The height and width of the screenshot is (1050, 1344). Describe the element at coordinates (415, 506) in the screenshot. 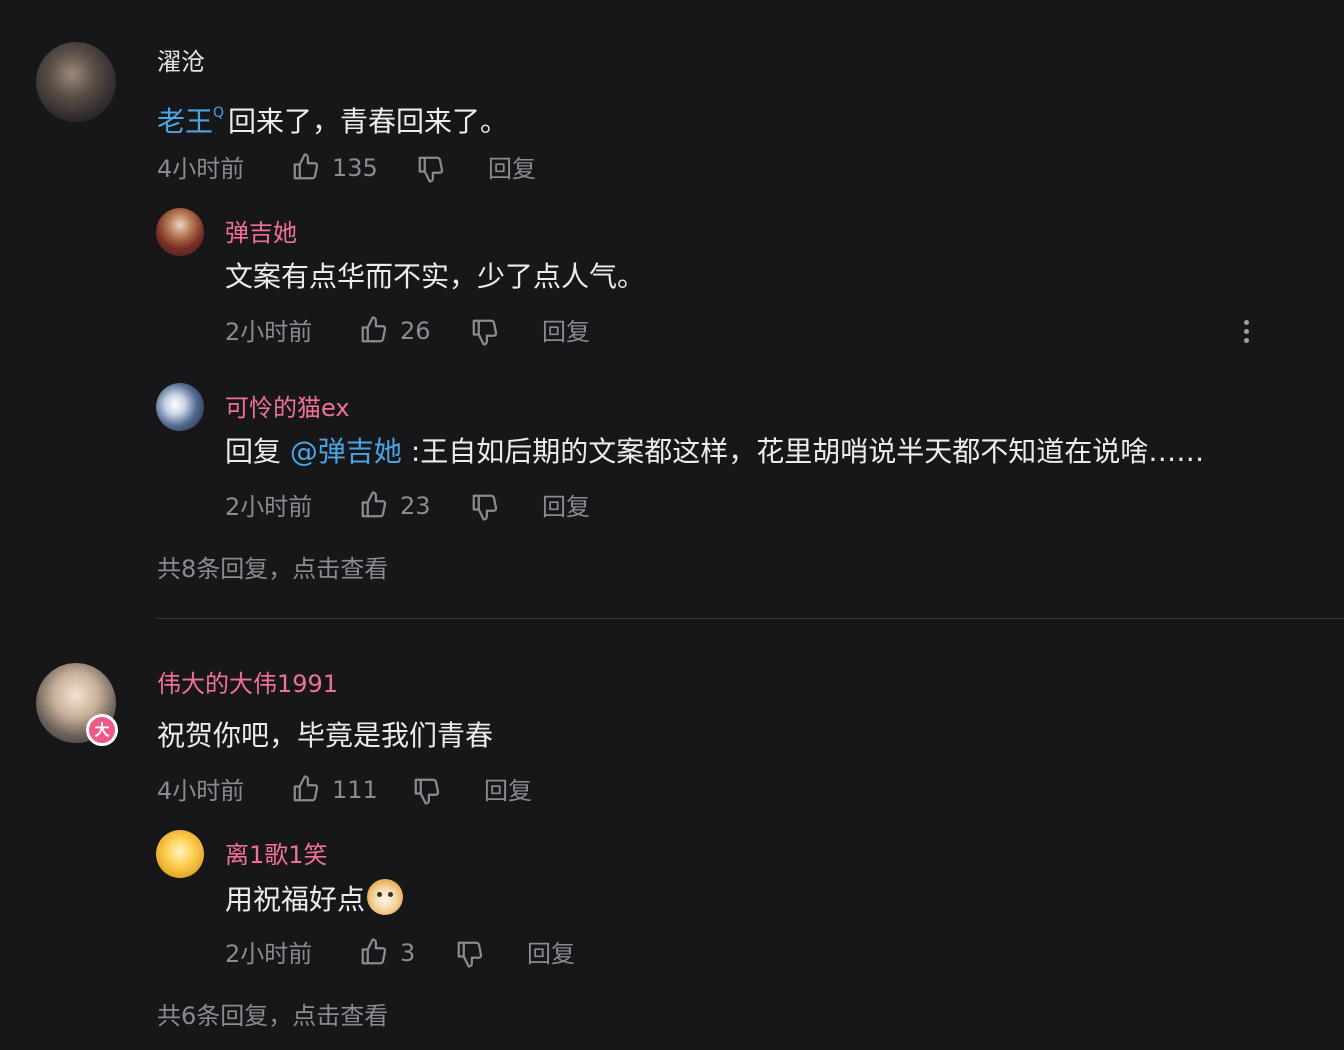

I see `like-count: 23` at that location.